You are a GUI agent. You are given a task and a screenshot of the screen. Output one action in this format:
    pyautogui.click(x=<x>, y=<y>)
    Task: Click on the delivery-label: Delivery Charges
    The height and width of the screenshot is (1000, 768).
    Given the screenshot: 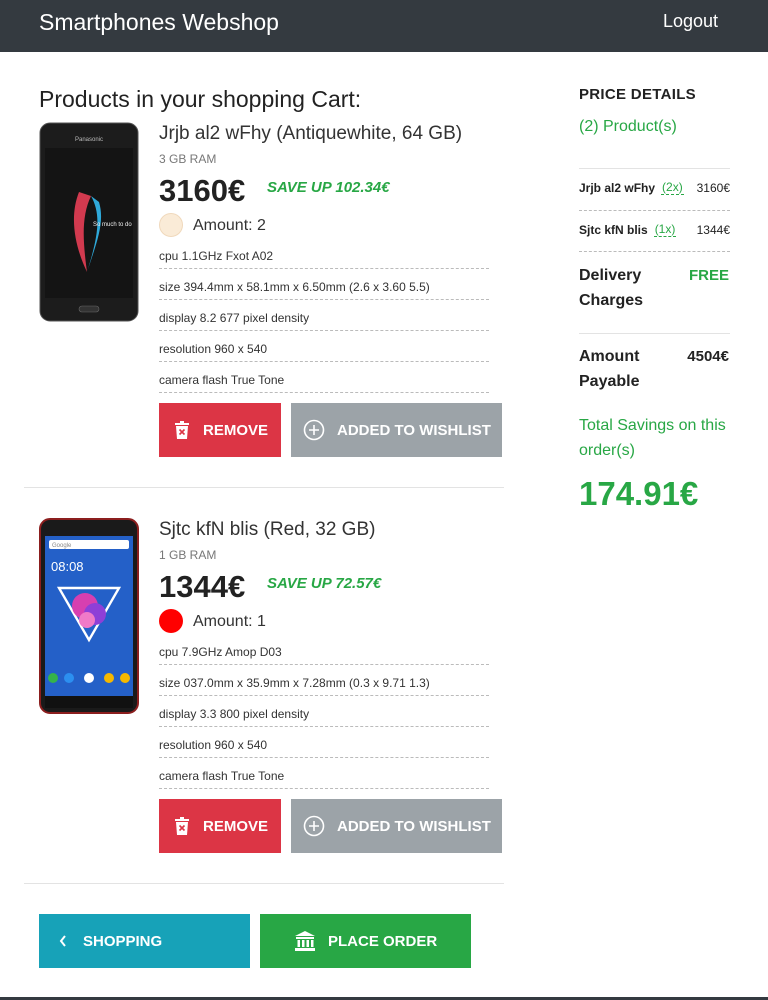 What is the action you would take?
    pyautogui.click(x=611, y=288)
    